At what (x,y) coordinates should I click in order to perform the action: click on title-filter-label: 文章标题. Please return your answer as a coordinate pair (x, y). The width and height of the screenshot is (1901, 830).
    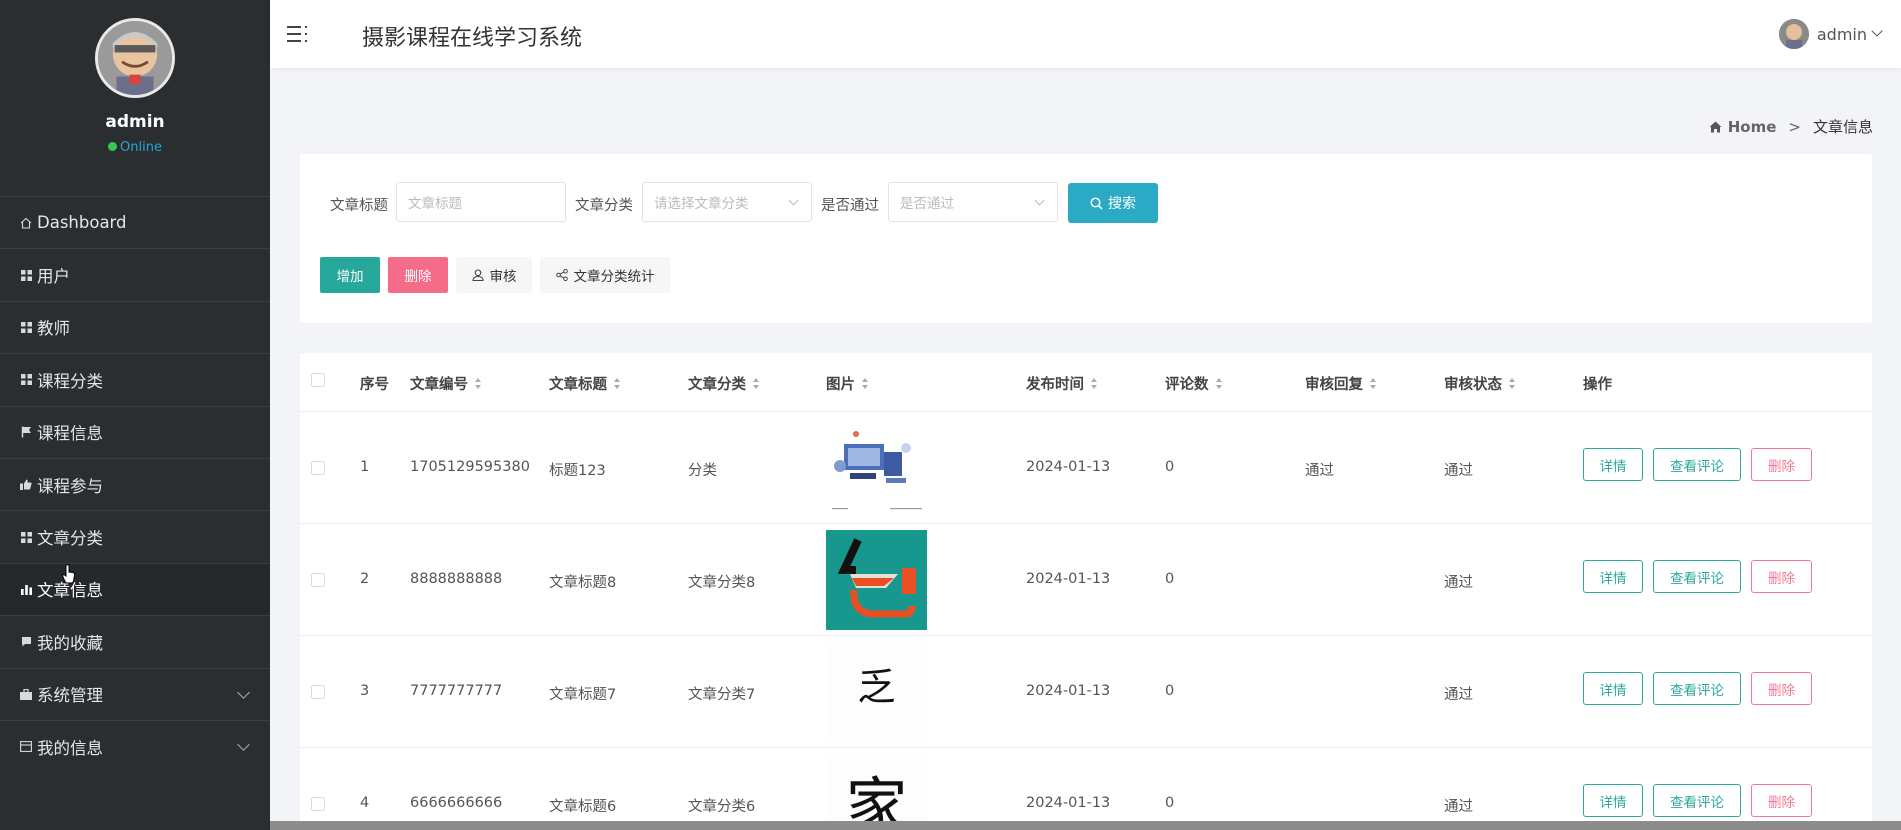
    Looking at the image, I should click on (359, 206).